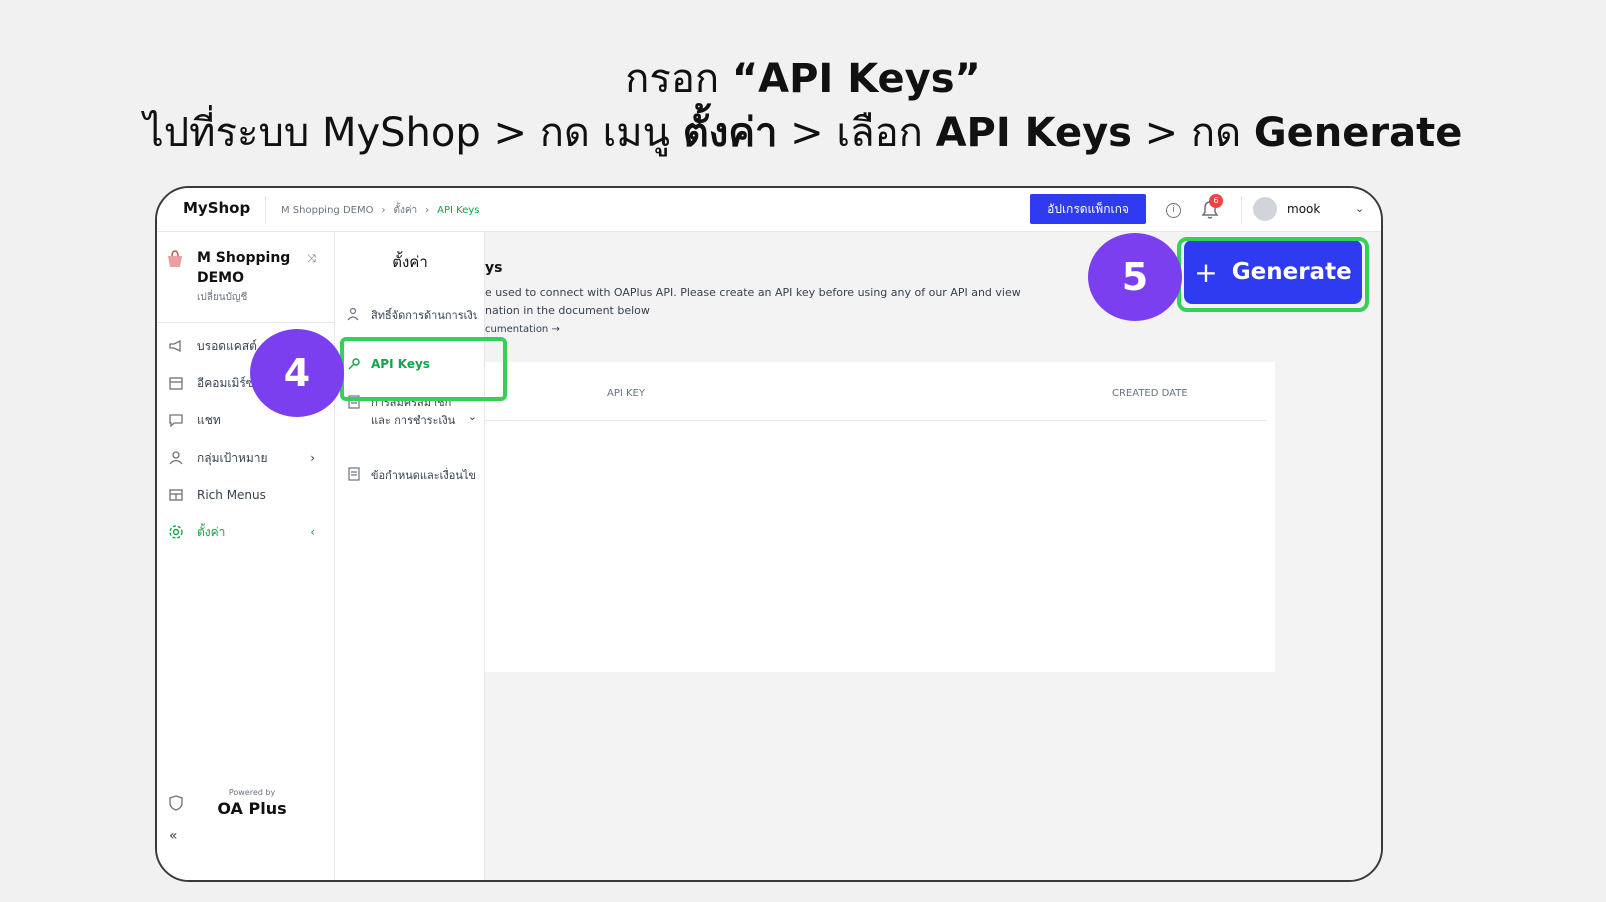 The image size is (1606, 902). What do you see at coordinates (626, 393) in the screenshot?
I see `column-header-api-key: API KEY` at bounding box center [626, 393].